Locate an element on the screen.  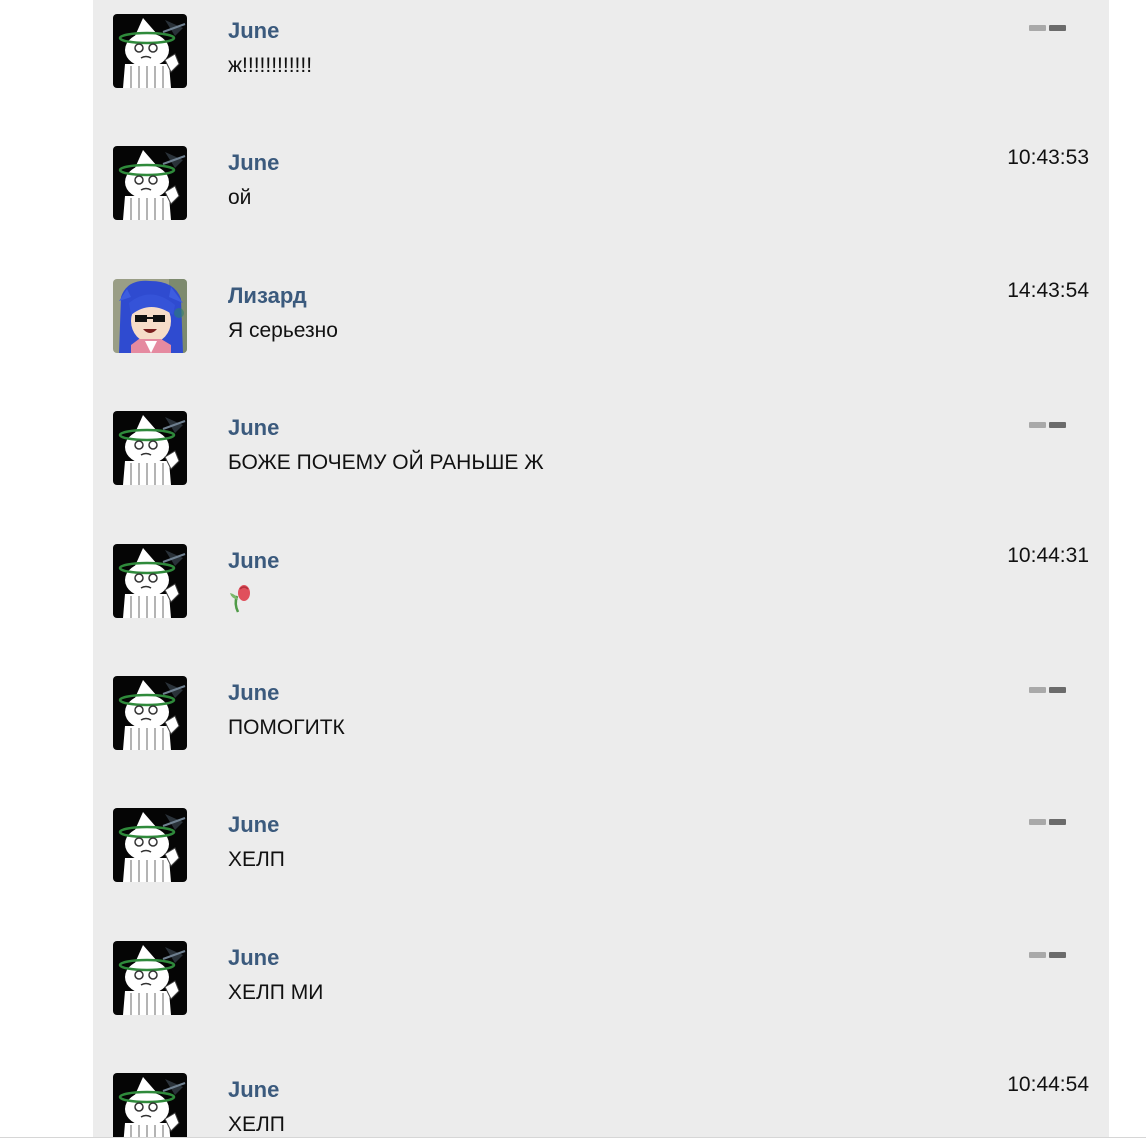
message-text: ХЕЛП МИ is located at coordinates (276, 992).